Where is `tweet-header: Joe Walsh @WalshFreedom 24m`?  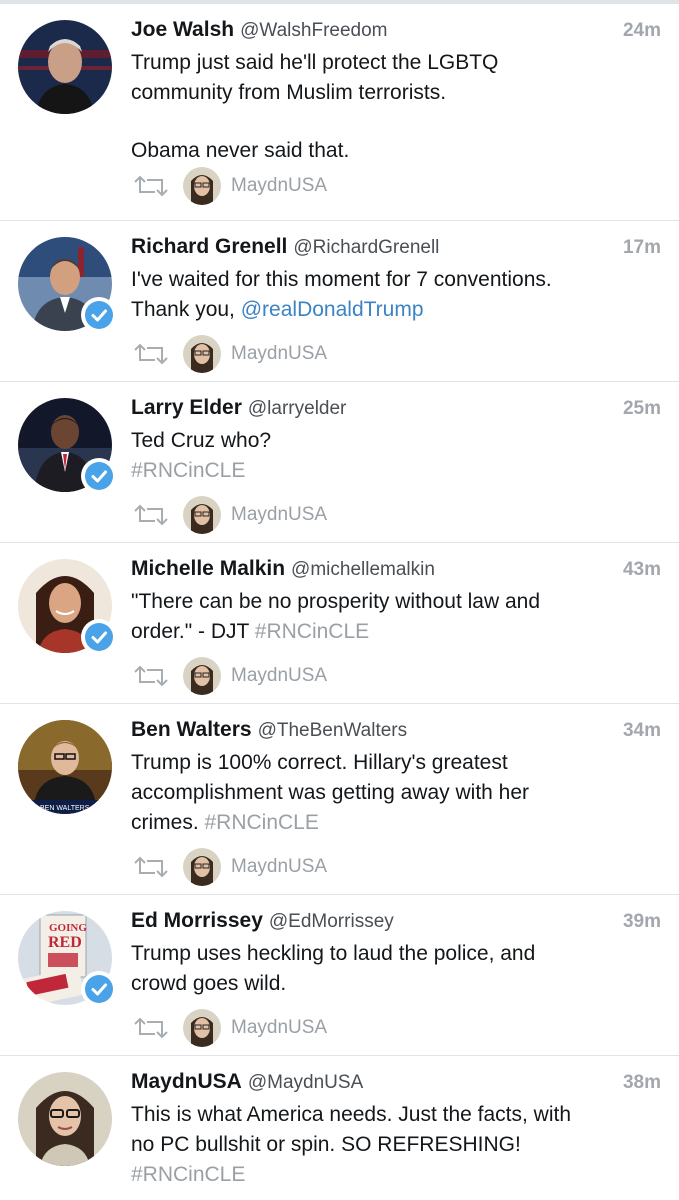 tweet-header: Joe Walsh @WalshFreedom 24m is located at coordinates (396, 33).